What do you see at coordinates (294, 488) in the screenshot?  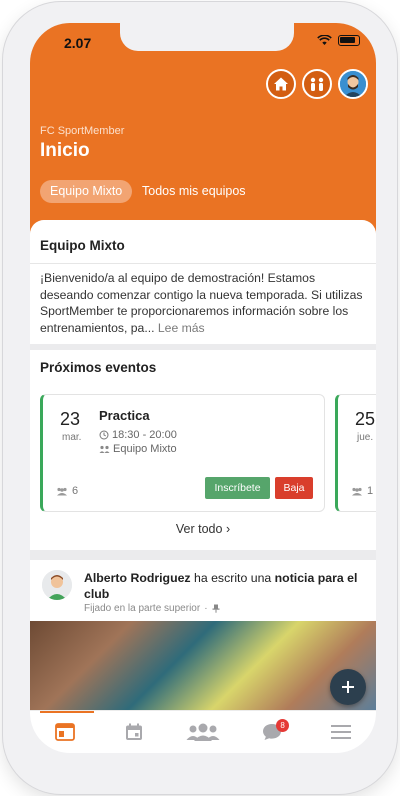 I see `leave-event-button: Baja` at bounding box center [294, 488].